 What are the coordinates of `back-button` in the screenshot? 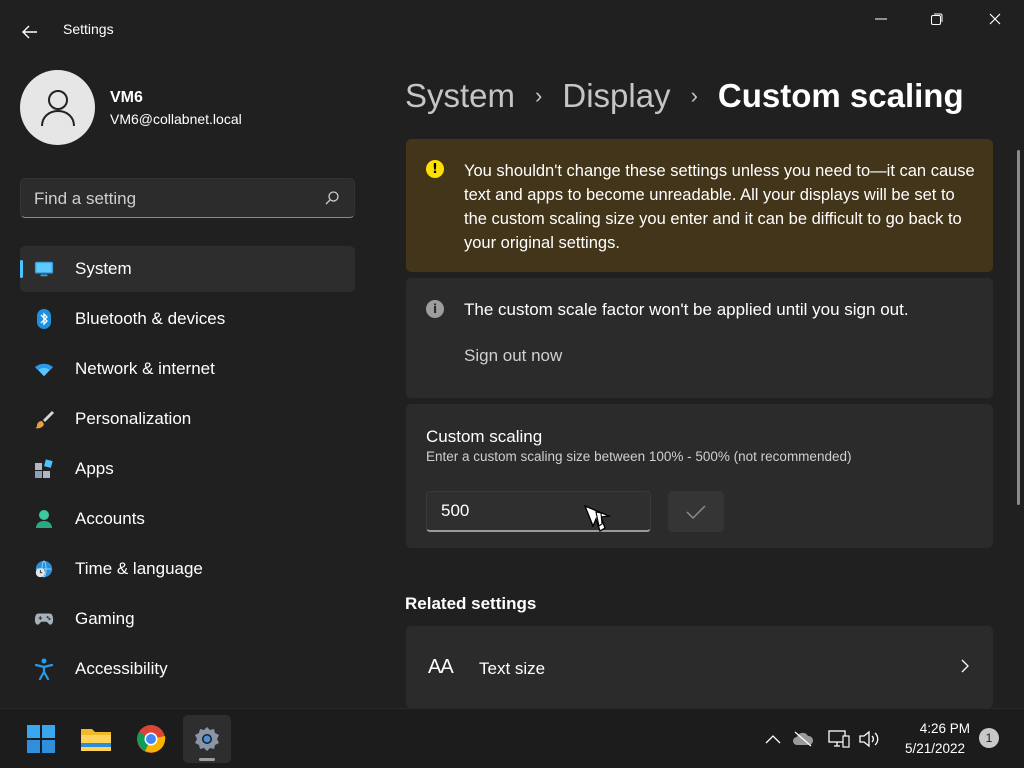 It's located at (30, 32).